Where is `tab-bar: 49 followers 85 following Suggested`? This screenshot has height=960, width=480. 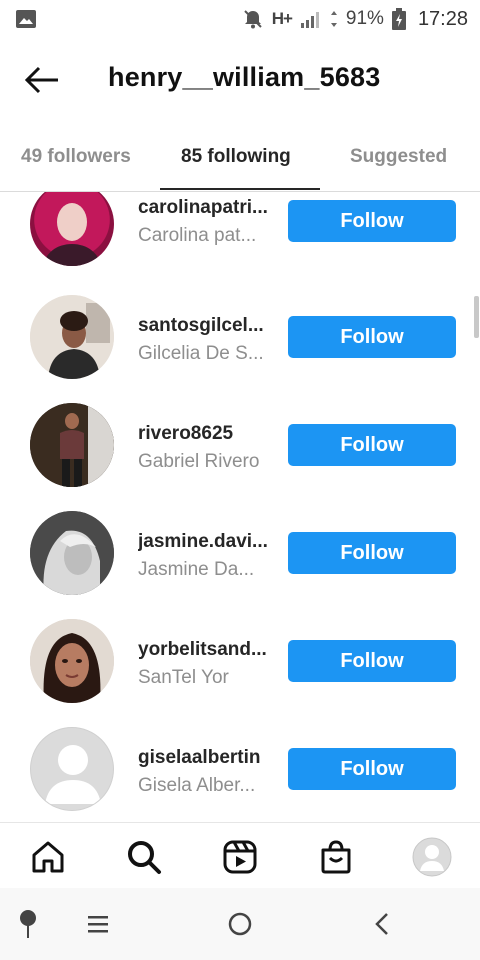
tab-bar: 49 followers 85 following Suggested is located at coordinates (240, 161).